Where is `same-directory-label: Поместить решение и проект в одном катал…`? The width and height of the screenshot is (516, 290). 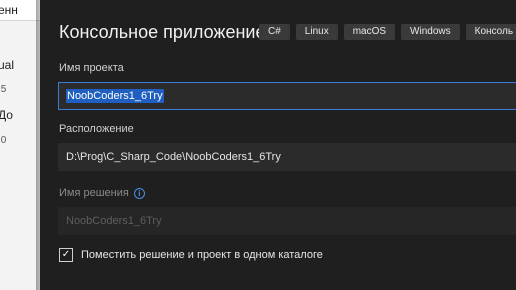 same-directory-label: Поместить решение и проект в одном катал… is located at coordinates (202, 255).